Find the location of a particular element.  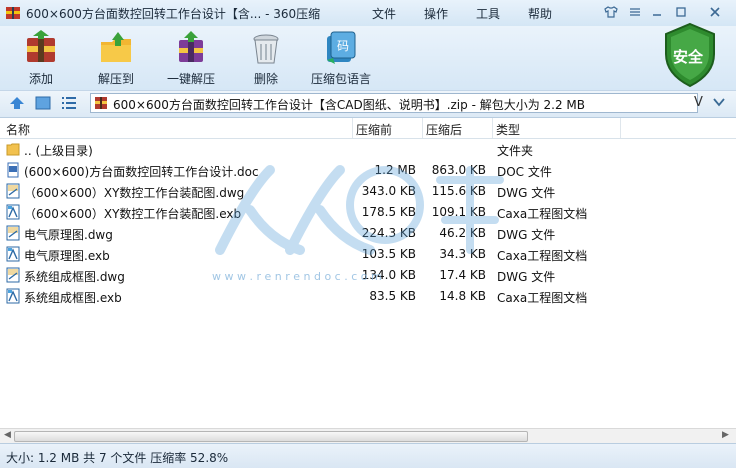

file-packed-size: 83.5 KB is located at coordinates (392, 296).